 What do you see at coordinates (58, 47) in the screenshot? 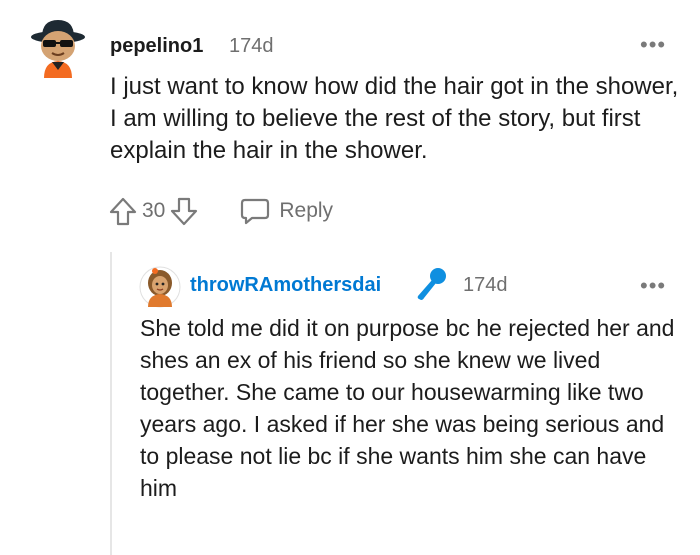
I see `user-avatar` at bounding box center [58, 47].